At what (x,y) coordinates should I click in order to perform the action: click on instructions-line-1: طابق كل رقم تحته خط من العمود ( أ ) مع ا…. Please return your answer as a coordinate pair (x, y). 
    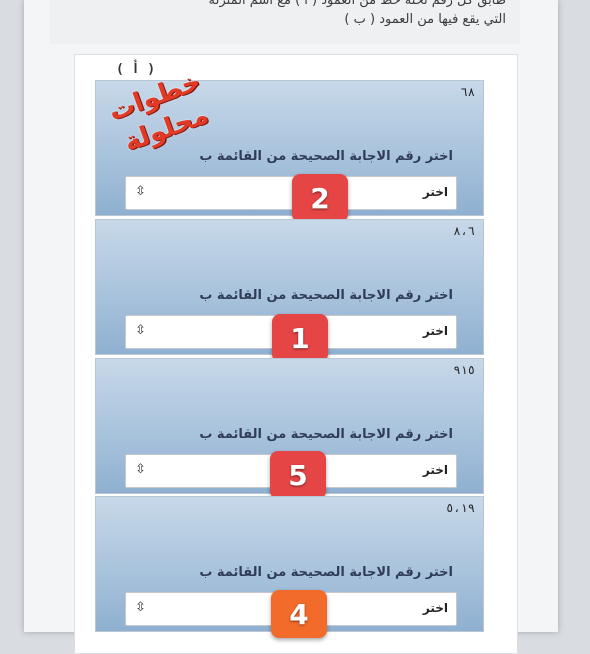
    Looking at the image, I should click on (357, 4).